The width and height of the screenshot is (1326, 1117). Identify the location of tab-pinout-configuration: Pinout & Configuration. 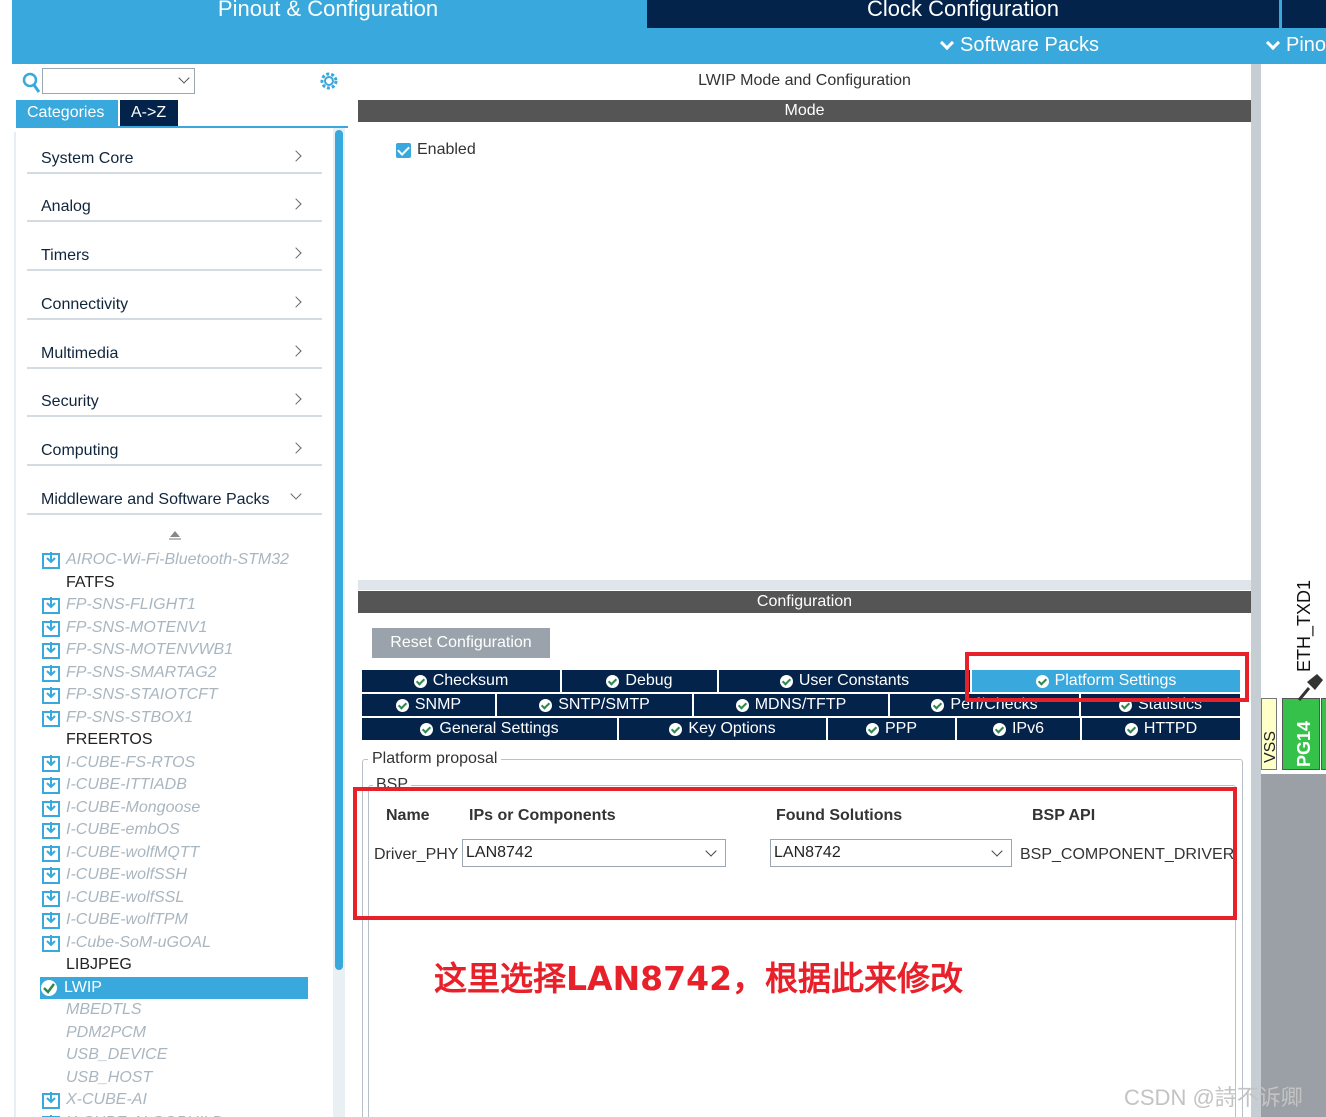
(328, 14).